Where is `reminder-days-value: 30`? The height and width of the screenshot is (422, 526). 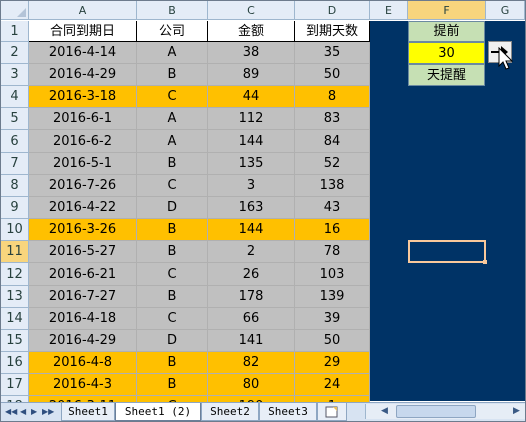
reminder-days-value: 30 is located at coordinates (446, 53).